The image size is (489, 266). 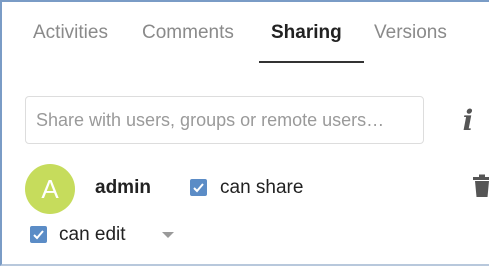 What do you see at coordinates (70, 33) in the screenshot?
I see `tab-activities: Activities` at bounding box center [70, 33].